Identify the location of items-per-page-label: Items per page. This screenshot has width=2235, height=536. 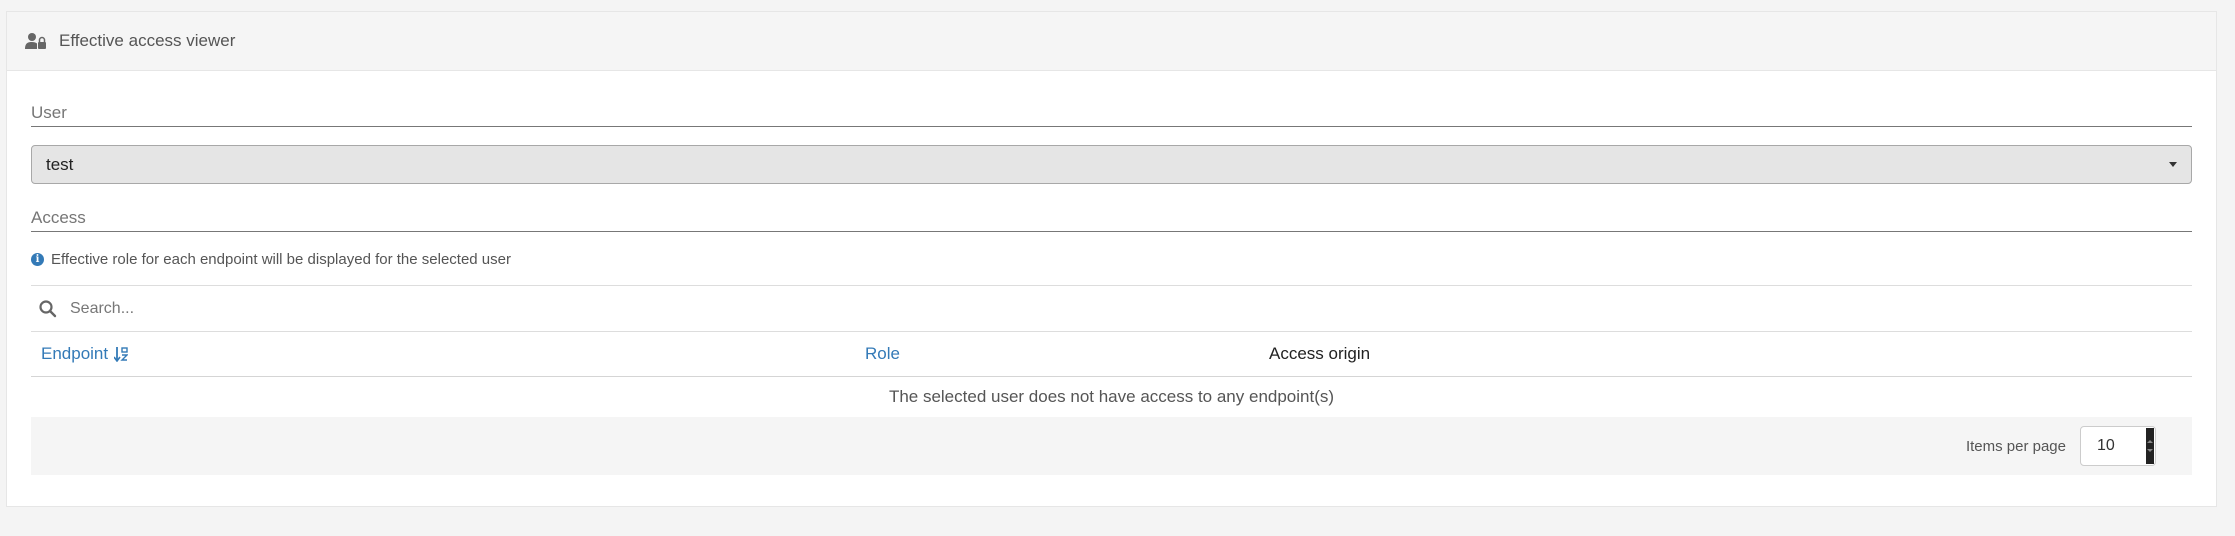
(2015, 446).